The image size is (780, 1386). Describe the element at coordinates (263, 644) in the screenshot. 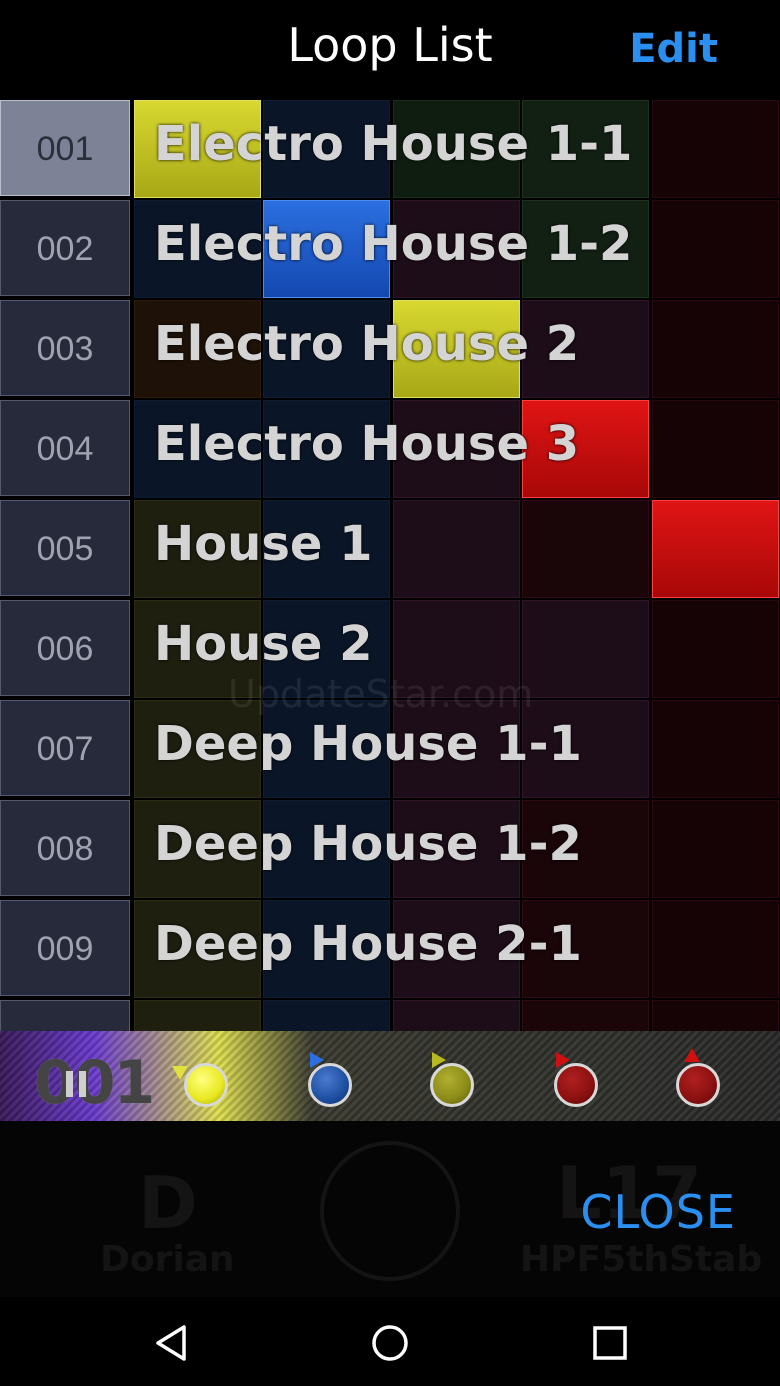

I see `loop-name: House 2` at that location.